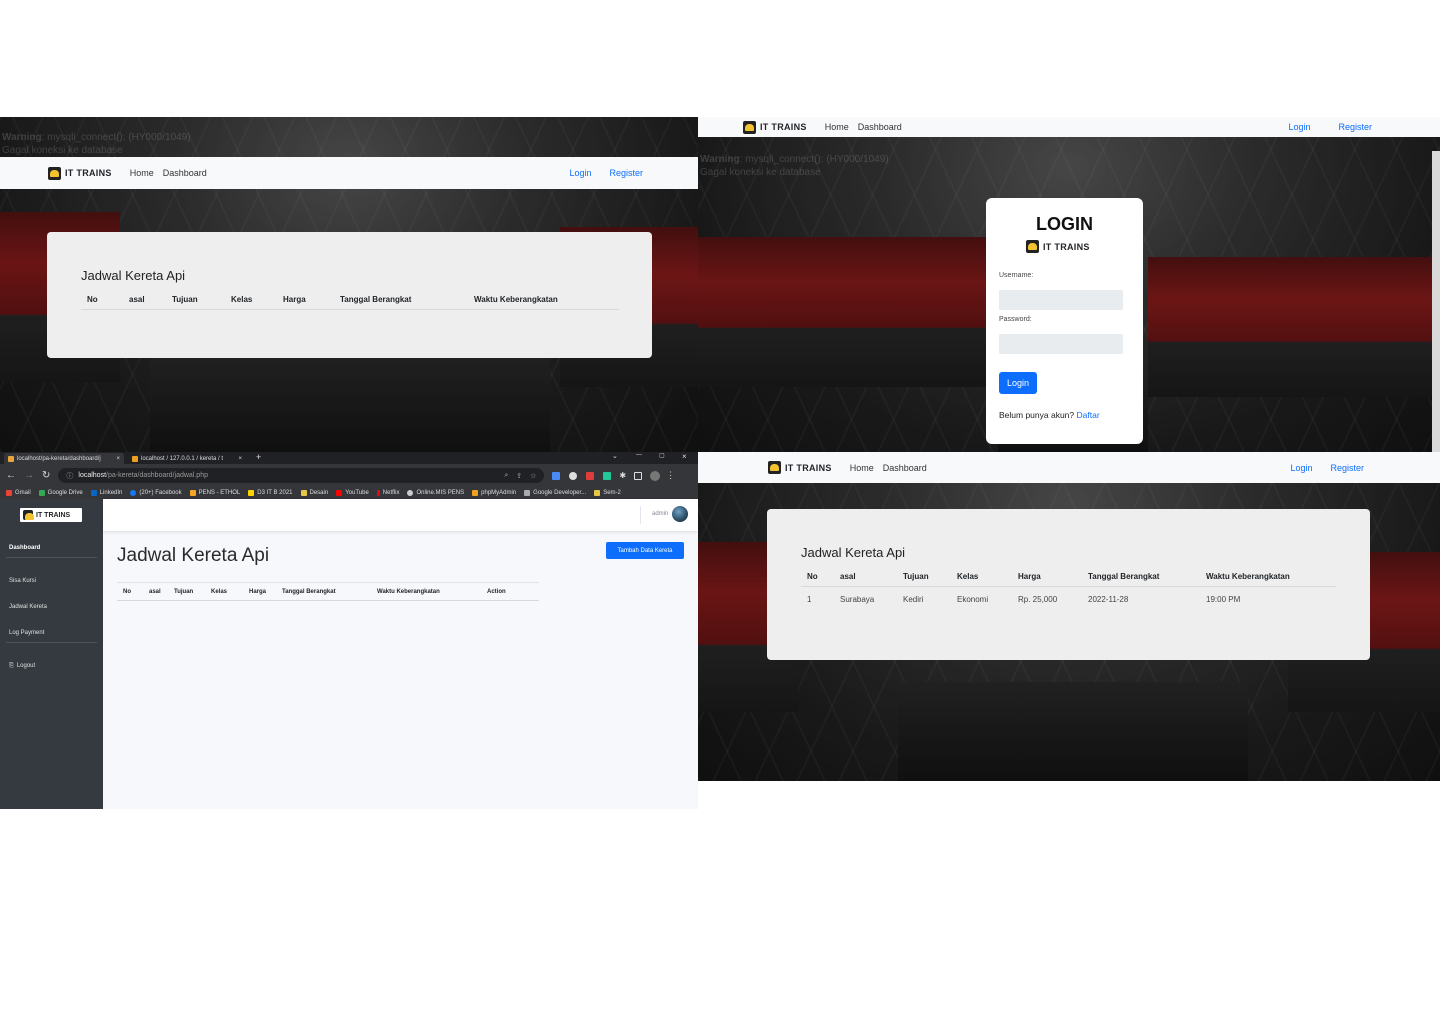 The image size is (1440, 1024). What do you see at coordinates (1061, 300) in the screenshot?
I see `username-input` at bounding box center [1061, 300].